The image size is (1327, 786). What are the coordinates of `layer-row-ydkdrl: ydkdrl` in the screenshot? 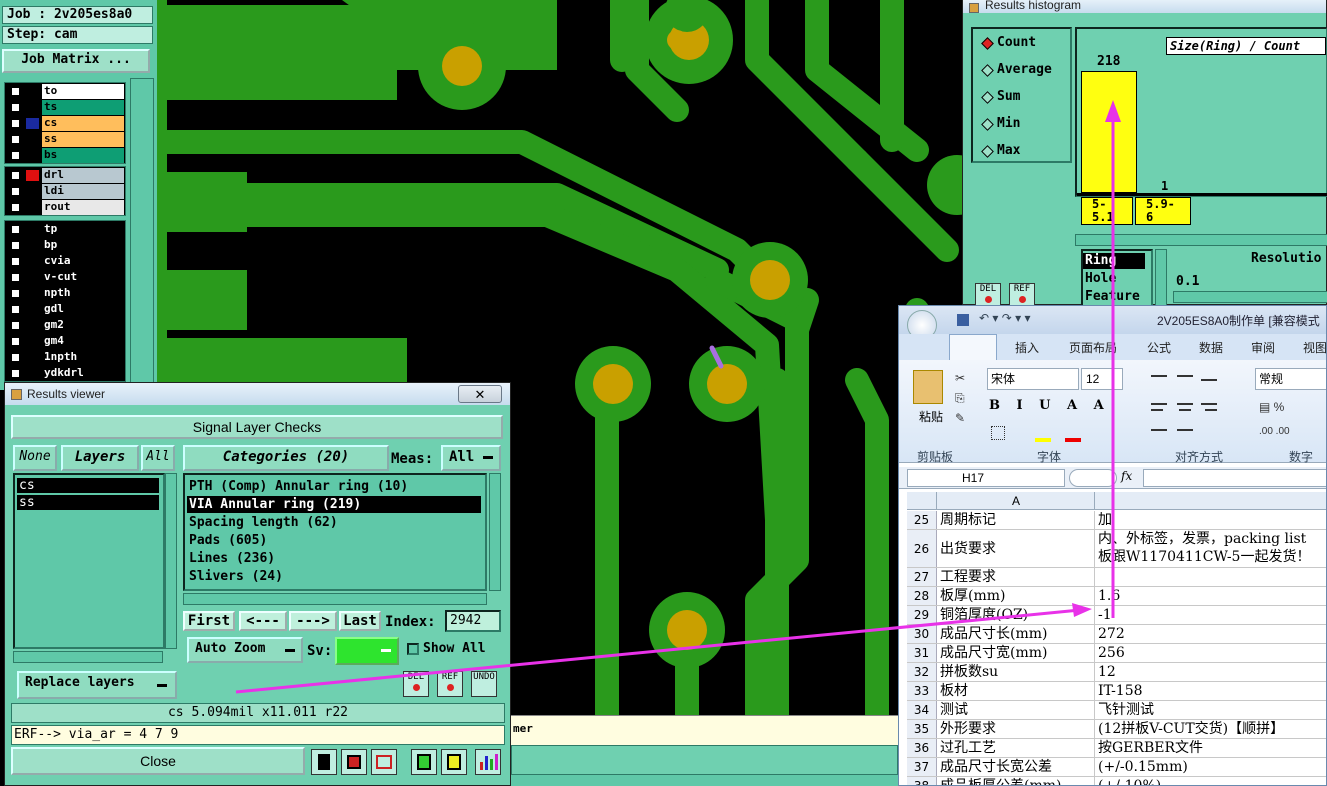 It's located at (65, 373).